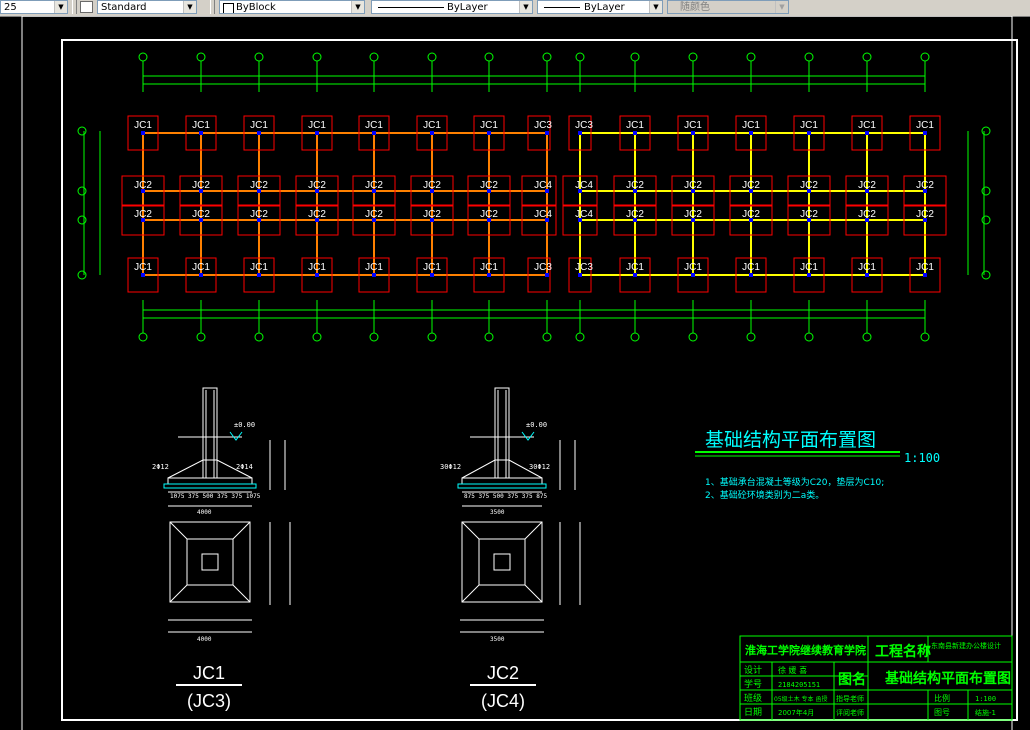 The width and height of the screenshot is (1030, 730). I want to click on lineweight-preview-icon, so click(562, 7).